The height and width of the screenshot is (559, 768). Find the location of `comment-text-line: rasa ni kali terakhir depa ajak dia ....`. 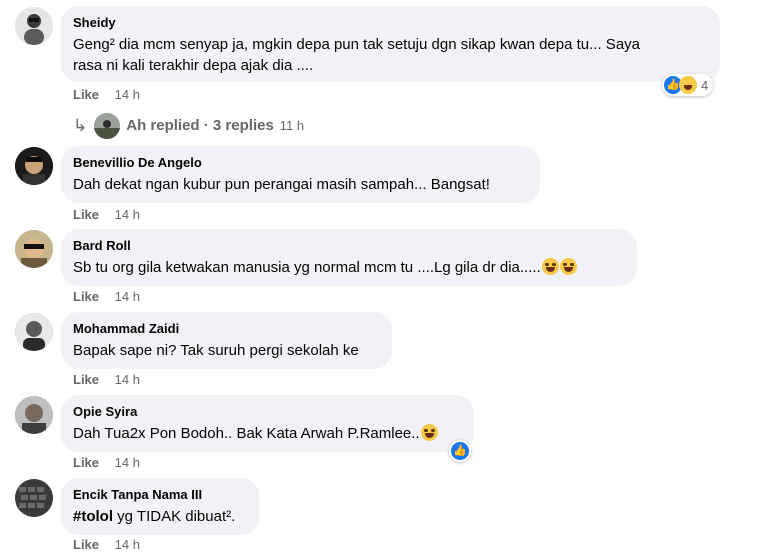

comment-text-line: rasa ni kali terakhir depa ajak dia .... is located at coordinates (193, 65).